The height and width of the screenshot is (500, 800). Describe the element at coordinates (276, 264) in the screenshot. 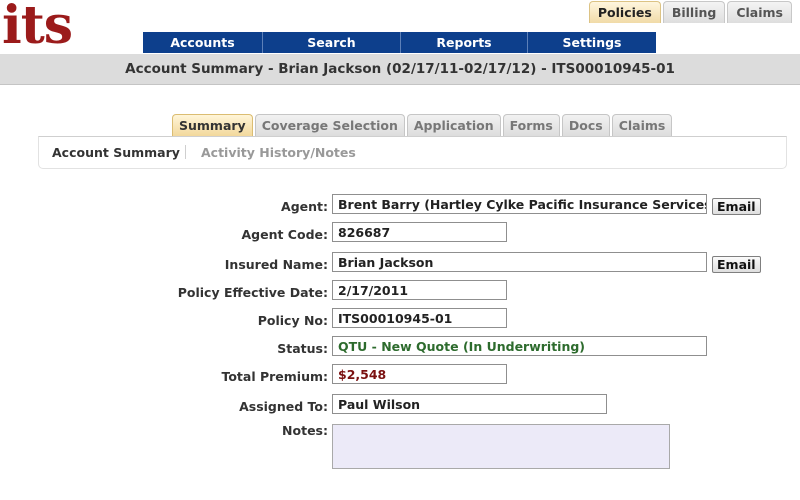

I see `insured-name-label: Insured Name:` at that location.